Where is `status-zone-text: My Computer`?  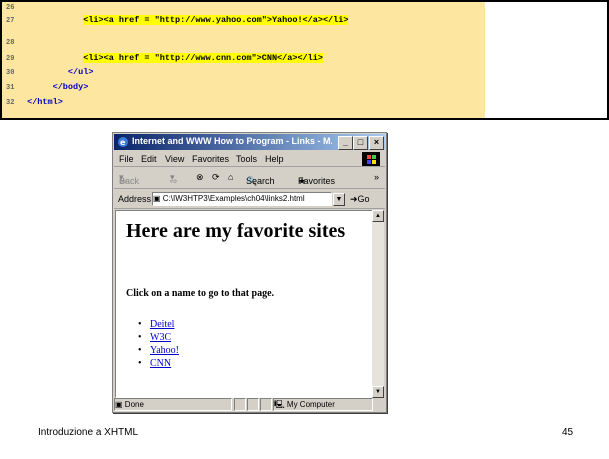
status-zone-text: My Computer is located at coordinates (310, 404).